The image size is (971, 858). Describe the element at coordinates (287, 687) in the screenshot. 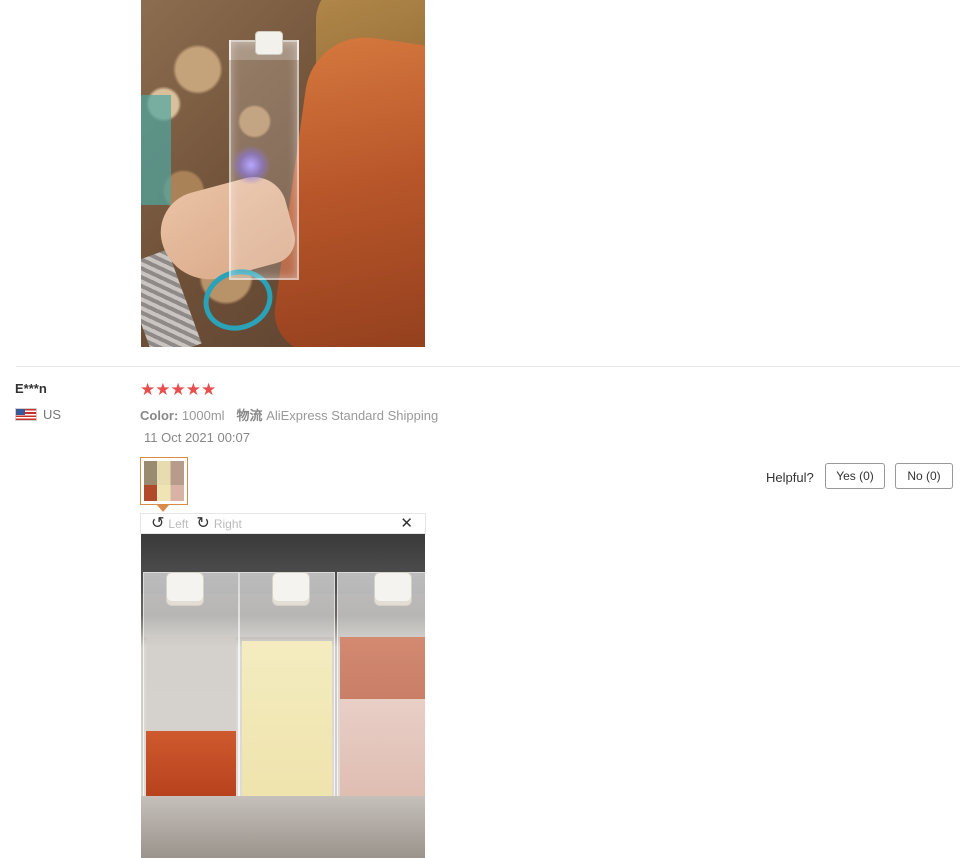

I see `bottle-middle` at that location.